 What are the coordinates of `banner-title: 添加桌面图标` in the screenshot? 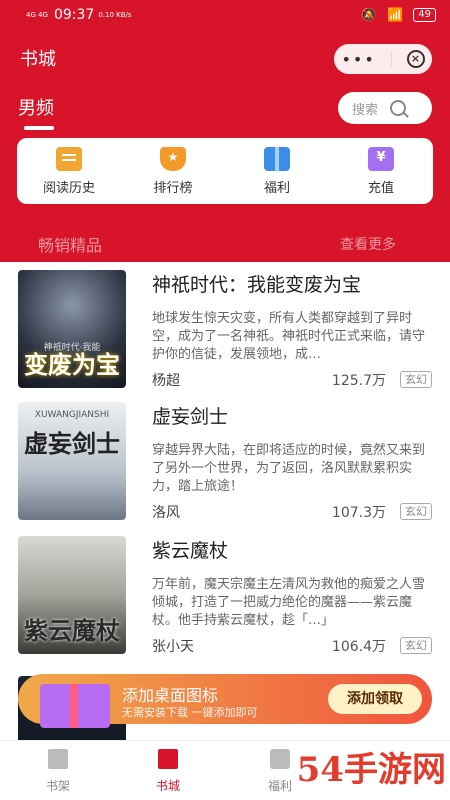 It's located at (170, 695).